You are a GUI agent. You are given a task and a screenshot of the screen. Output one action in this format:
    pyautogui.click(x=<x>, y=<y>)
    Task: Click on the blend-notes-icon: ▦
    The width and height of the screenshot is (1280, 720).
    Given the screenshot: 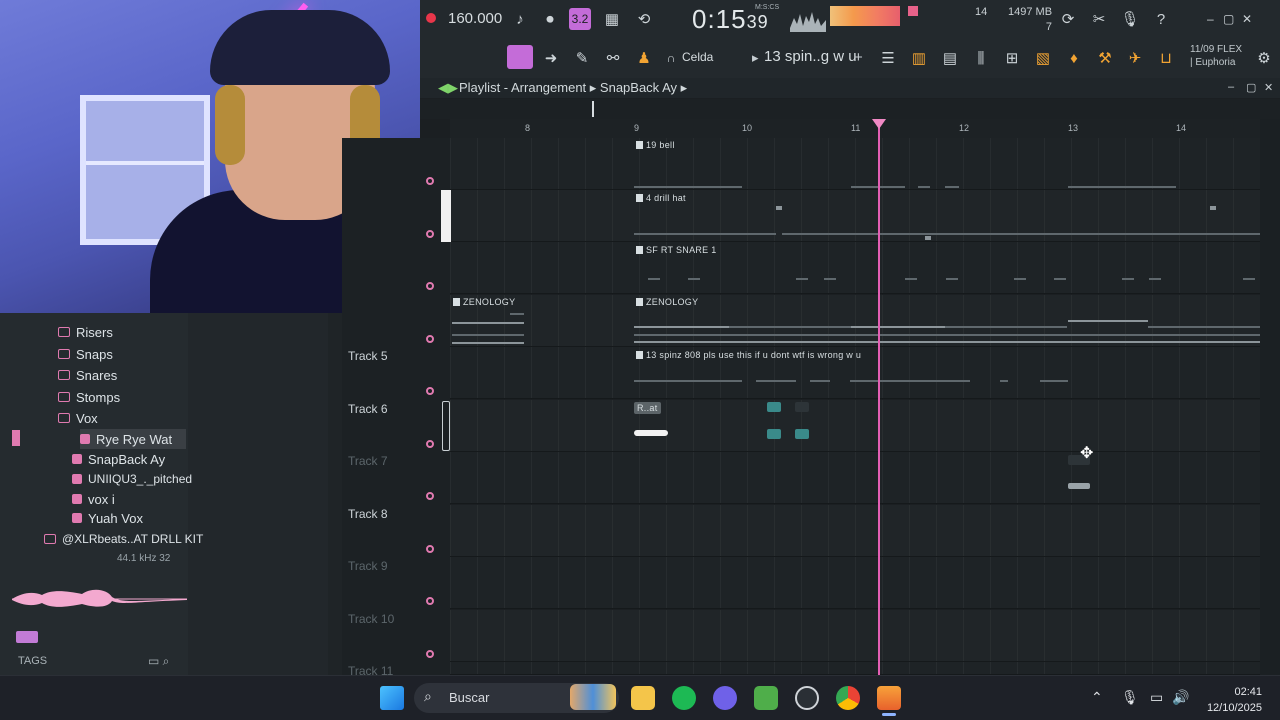 What is the action you would take?
    pyautogui.click(x=612, y=19)
    